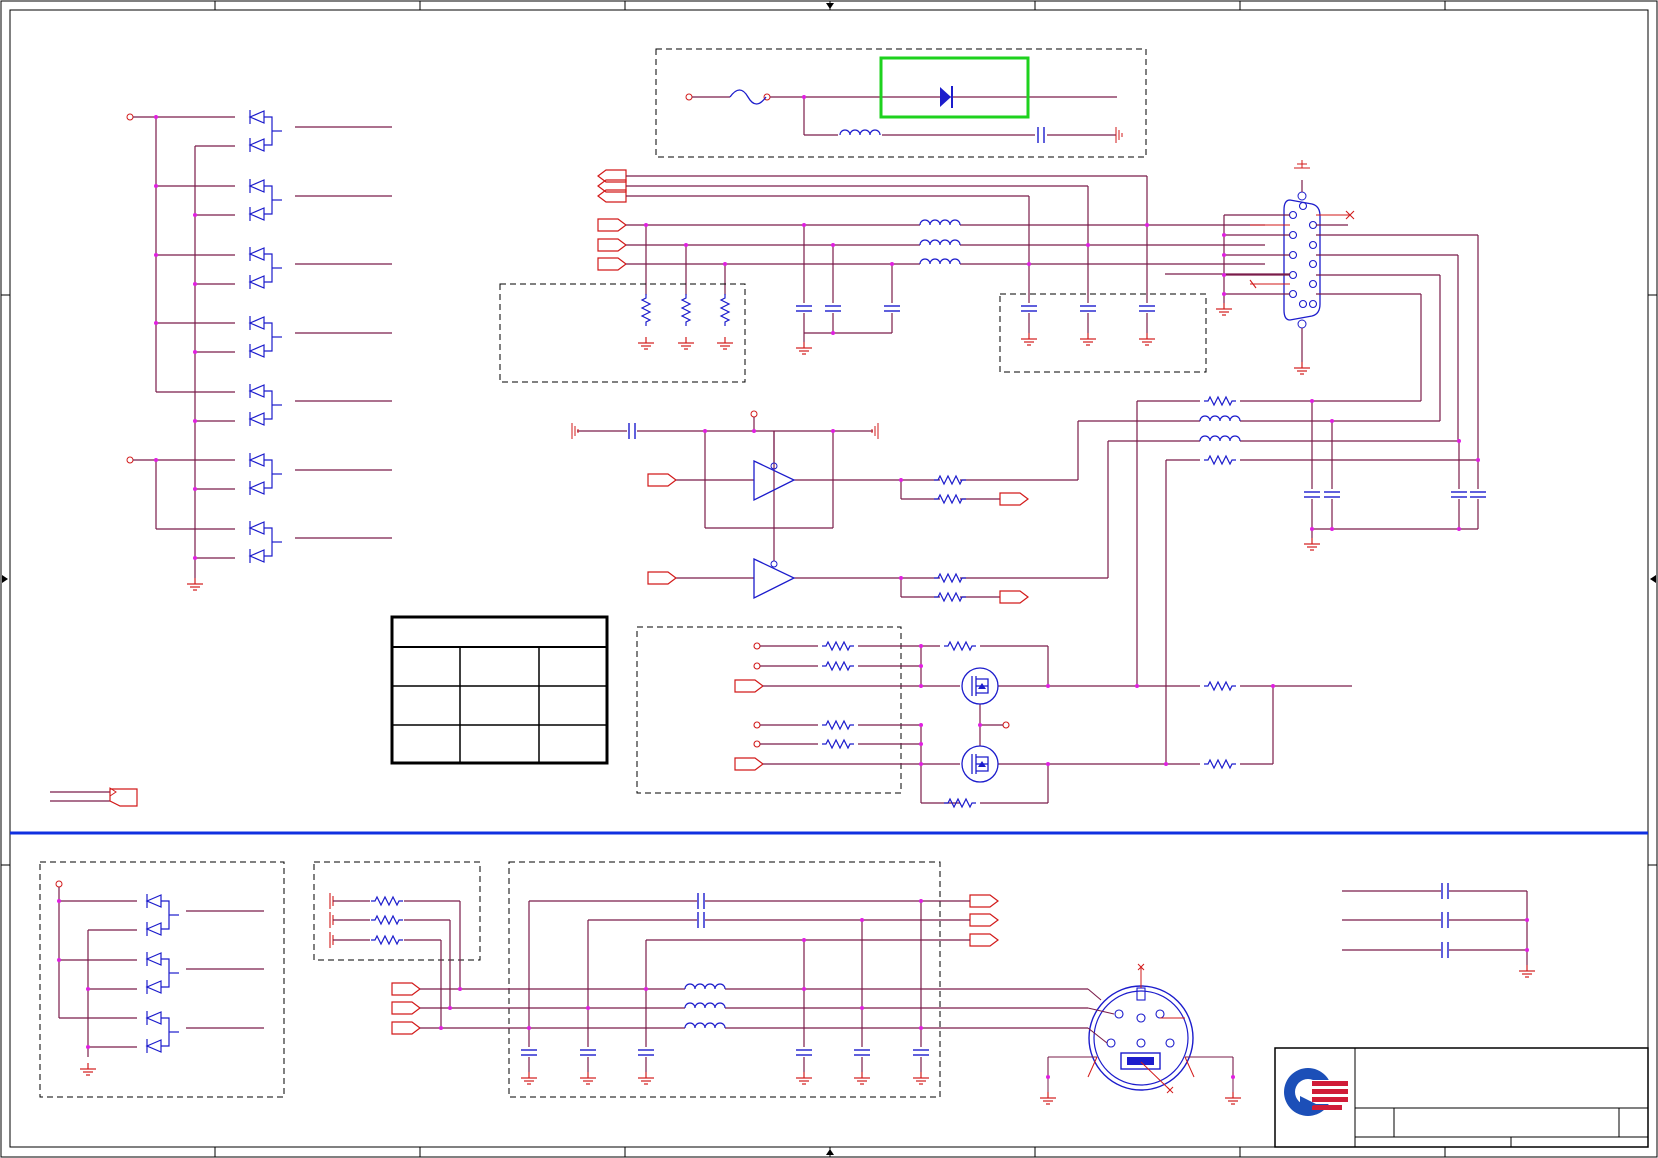  I want to click on company-logo, so click(1316, 1092).